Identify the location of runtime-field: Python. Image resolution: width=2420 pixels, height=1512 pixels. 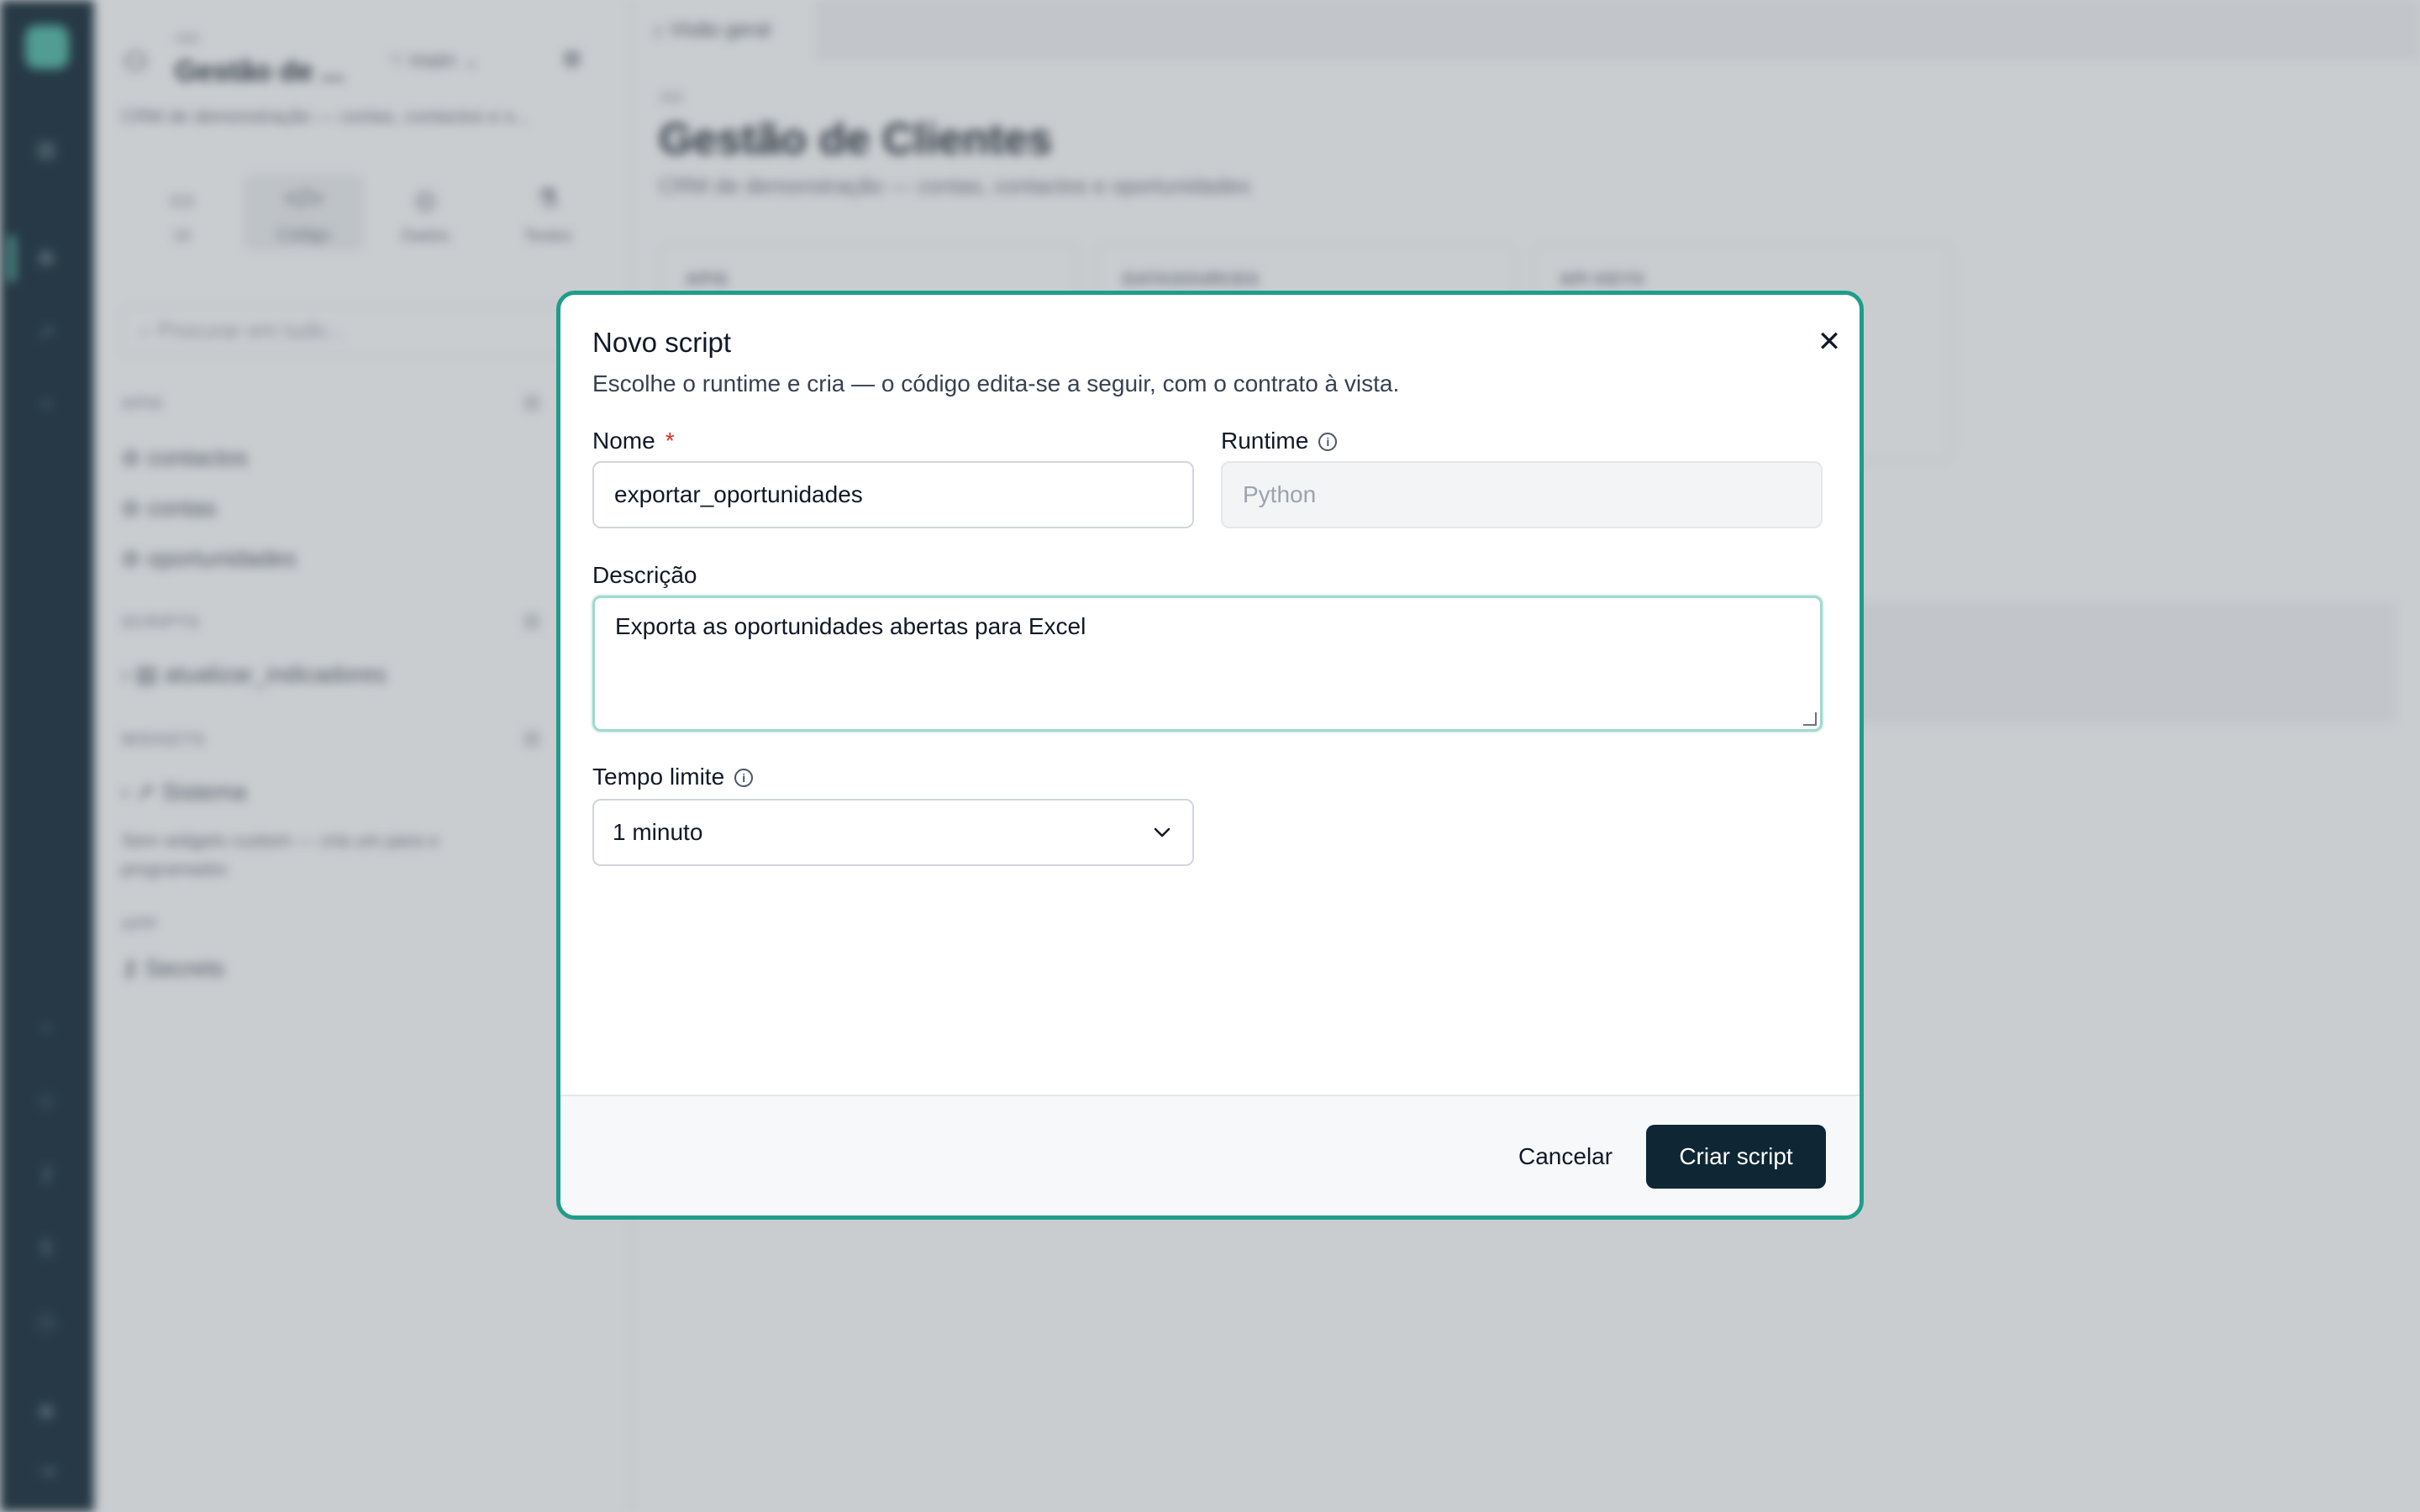
(1522, 494).